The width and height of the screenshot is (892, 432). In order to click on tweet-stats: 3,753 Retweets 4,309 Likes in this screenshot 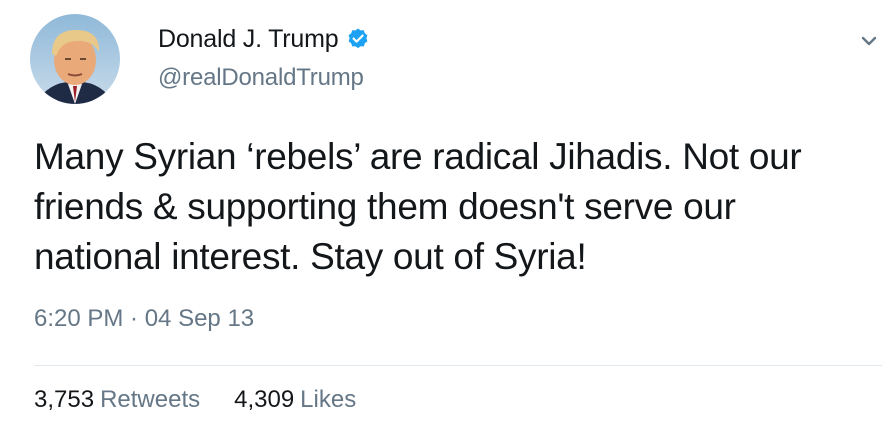, I will do `click(195, 400)`.